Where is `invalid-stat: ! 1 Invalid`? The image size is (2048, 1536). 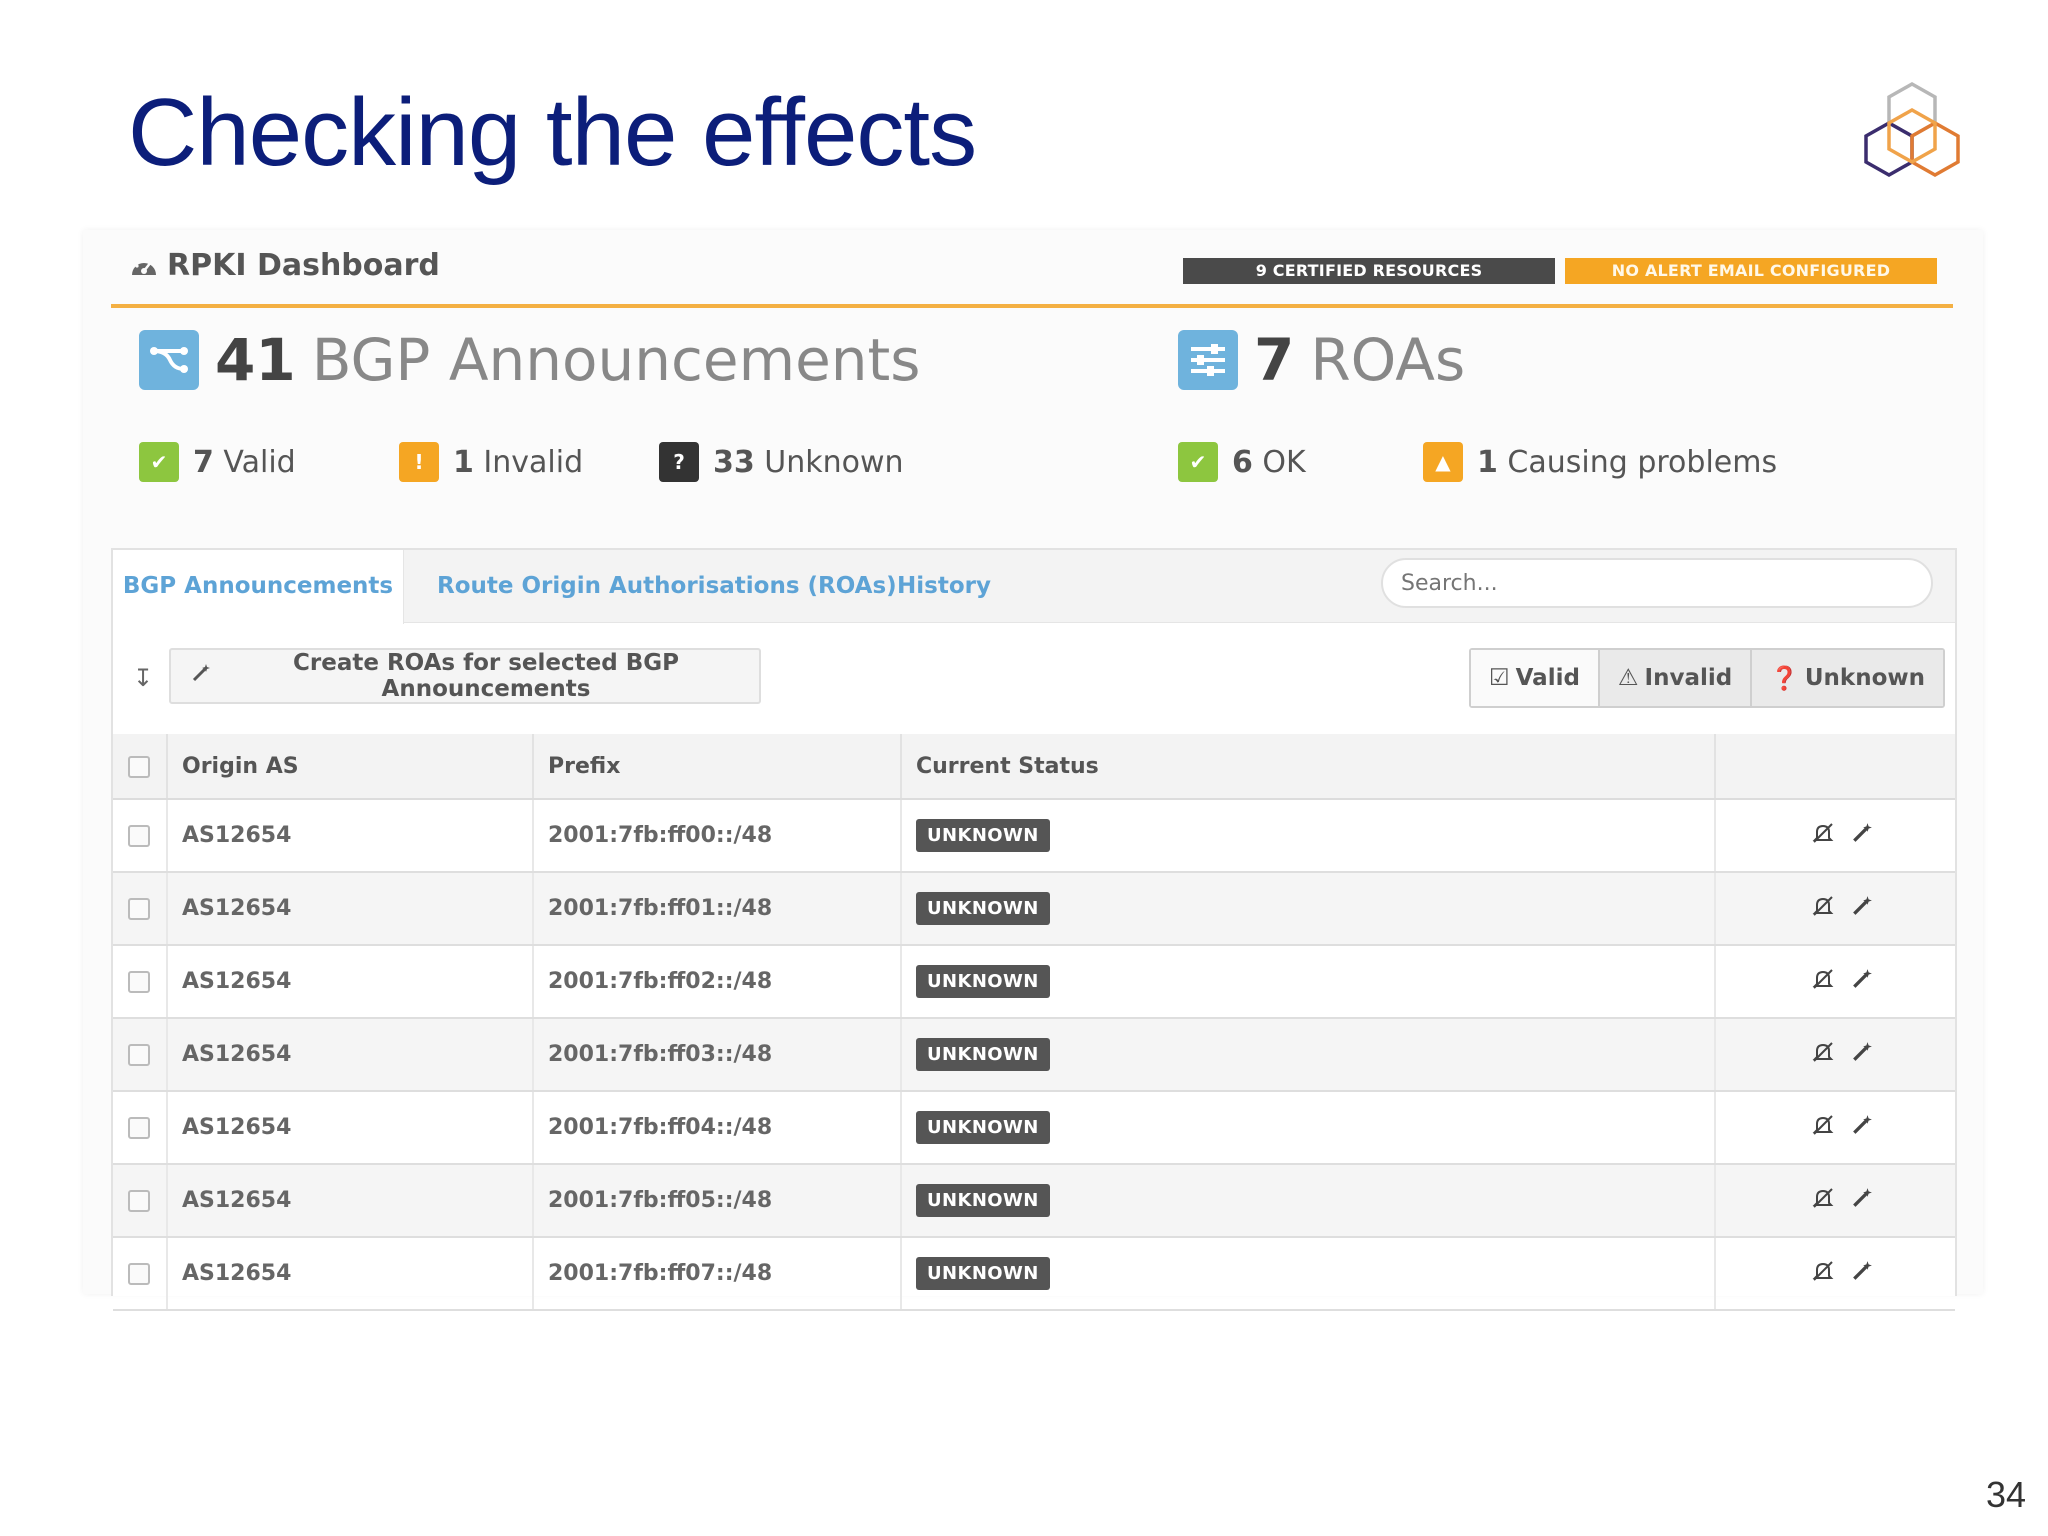
invalid-stat: ! 1 Invalid is located at coordinates (491, 462).